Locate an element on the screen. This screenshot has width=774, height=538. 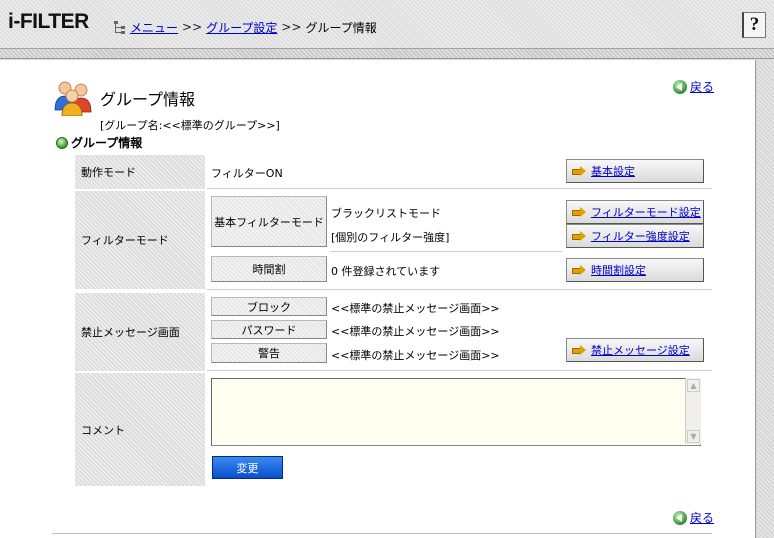
group-name: [グループ名:<<標準のグループ>>] is located at coordinates (190, 125).